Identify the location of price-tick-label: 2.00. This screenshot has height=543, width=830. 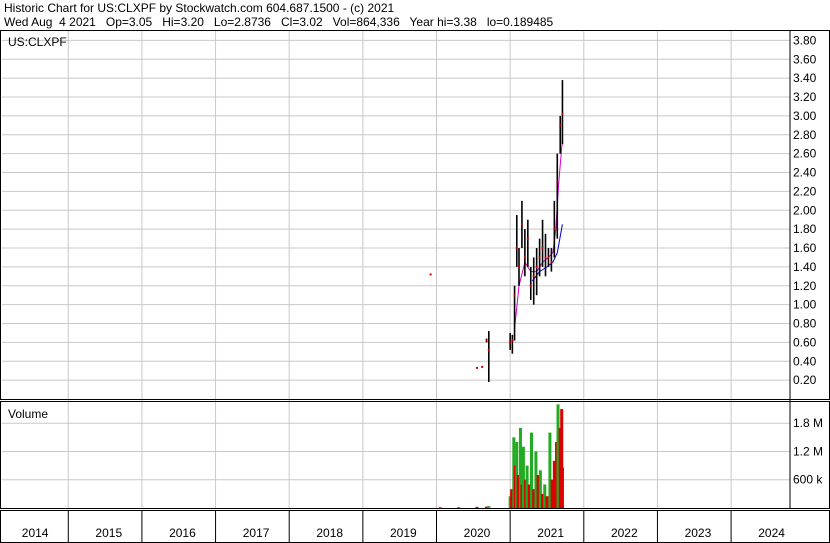
(805, 210).